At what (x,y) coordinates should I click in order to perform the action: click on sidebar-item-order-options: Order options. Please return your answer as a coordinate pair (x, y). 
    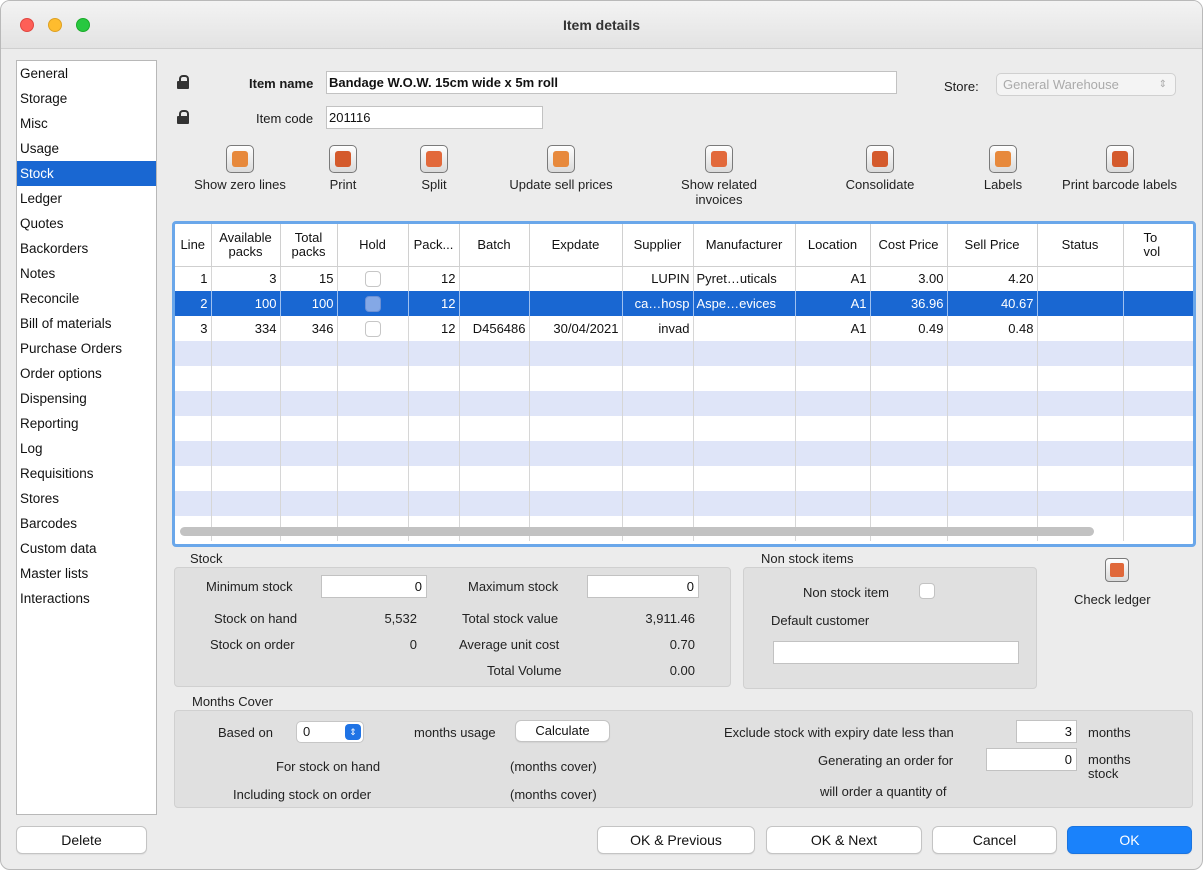
    Looking at the image, I should click on (86, 373).